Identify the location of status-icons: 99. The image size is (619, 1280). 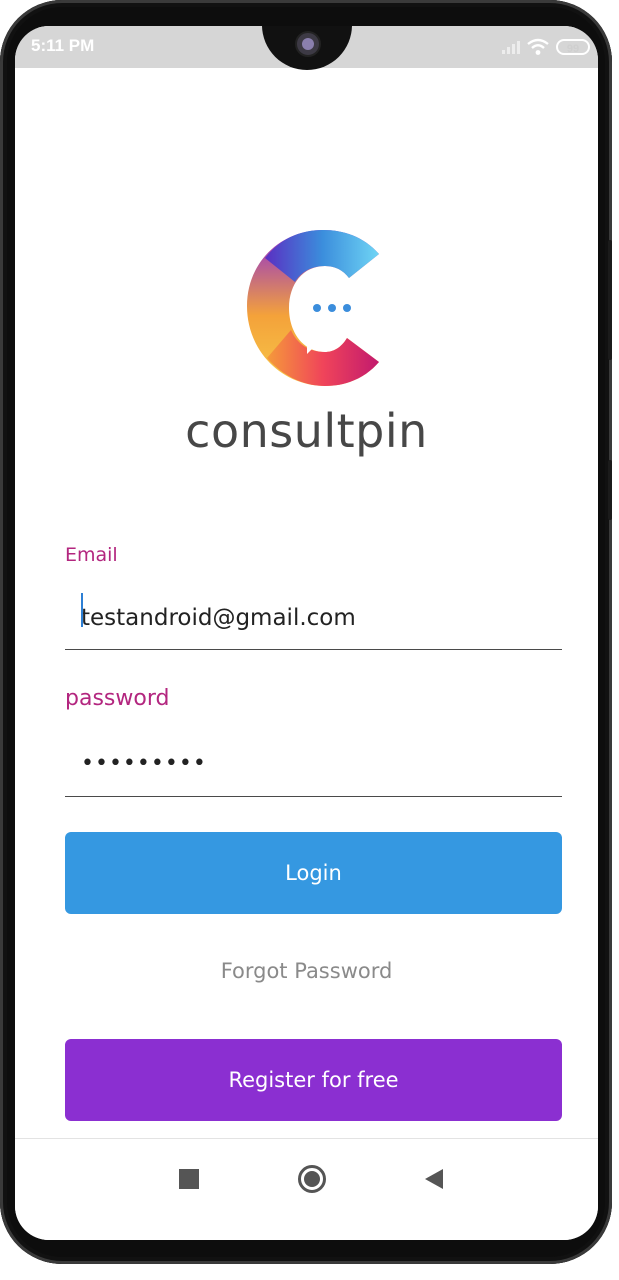
(546, 47).